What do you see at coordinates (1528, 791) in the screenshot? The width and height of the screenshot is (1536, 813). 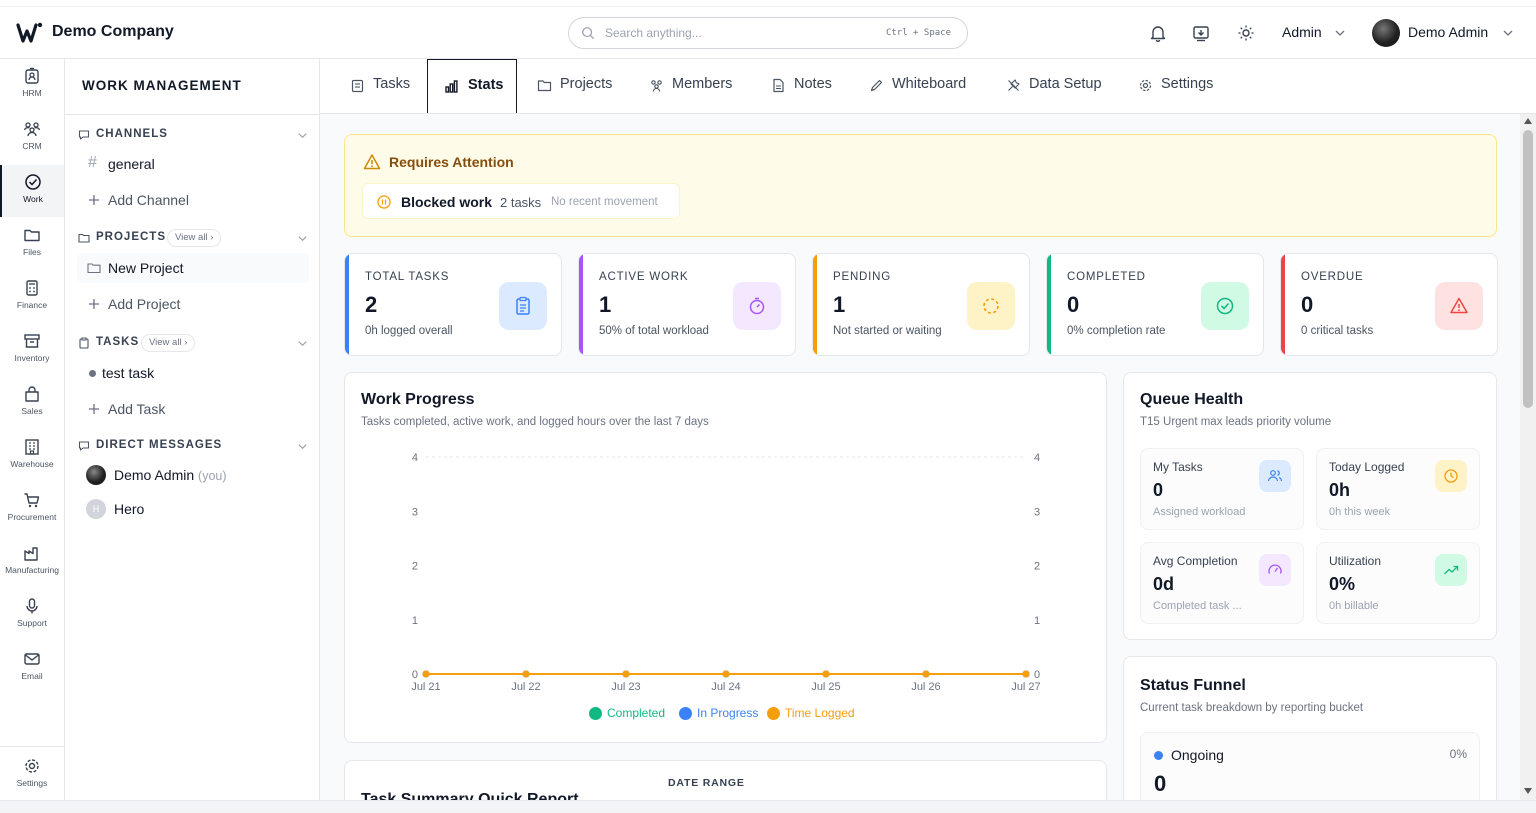 I see `scroll-down-arrow-icon` at bounding box center [1528, 791].